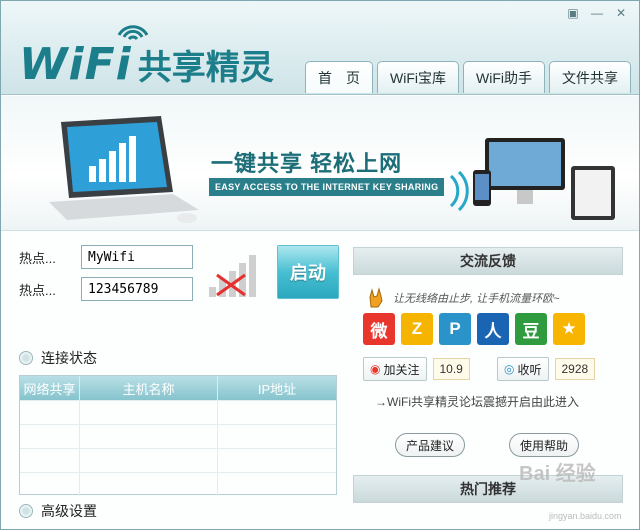  I want to click on wifi-arcs-icon, so click(133, 33).